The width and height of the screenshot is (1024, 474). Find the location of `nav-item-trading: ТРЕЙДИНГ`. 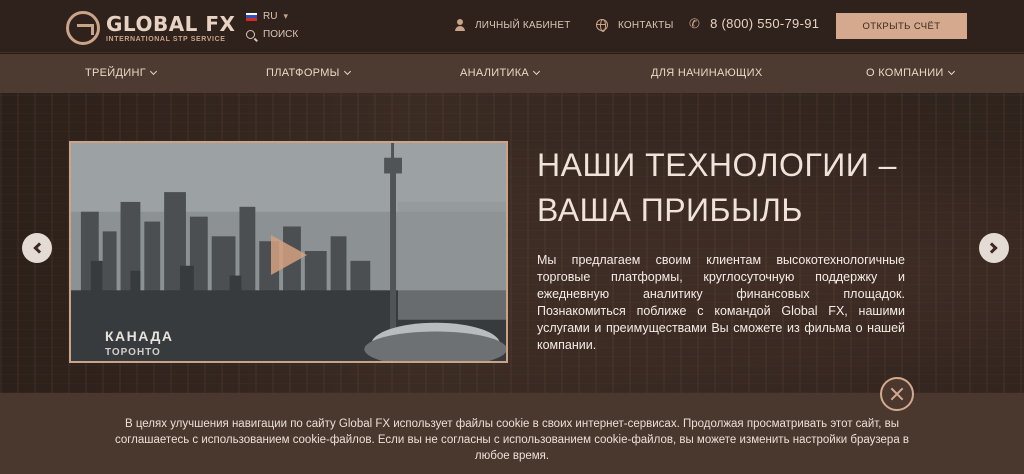

nav-item-trading: ТРЕЙДИНГ is located at coordinates (121, 73).